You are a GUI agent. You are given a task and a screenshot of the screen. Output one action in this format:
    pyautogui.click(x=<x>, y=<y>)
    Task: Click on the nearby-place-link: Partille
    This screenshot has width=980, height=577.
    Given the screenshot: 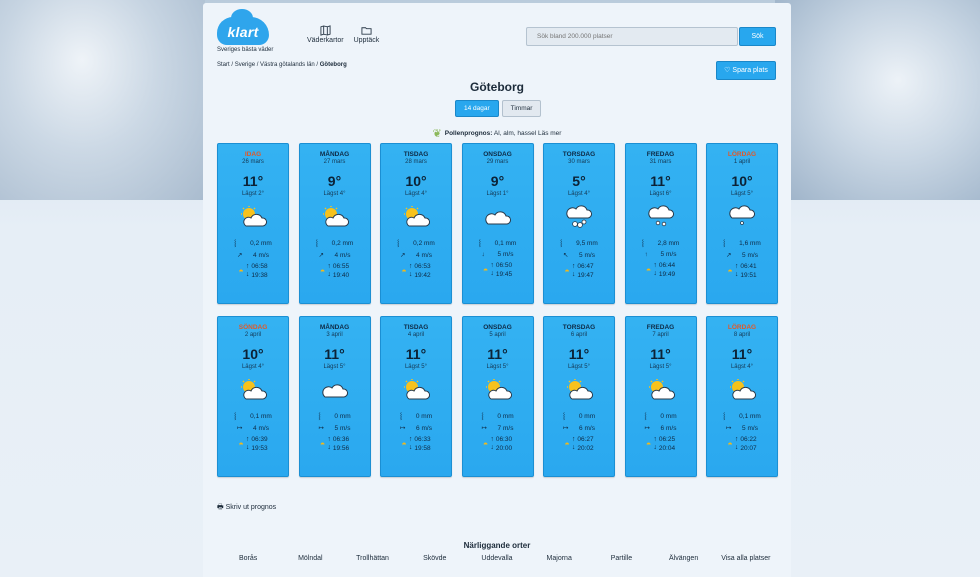 What is the action you would take?
    pyautogui.click(x=621, y=558)
    